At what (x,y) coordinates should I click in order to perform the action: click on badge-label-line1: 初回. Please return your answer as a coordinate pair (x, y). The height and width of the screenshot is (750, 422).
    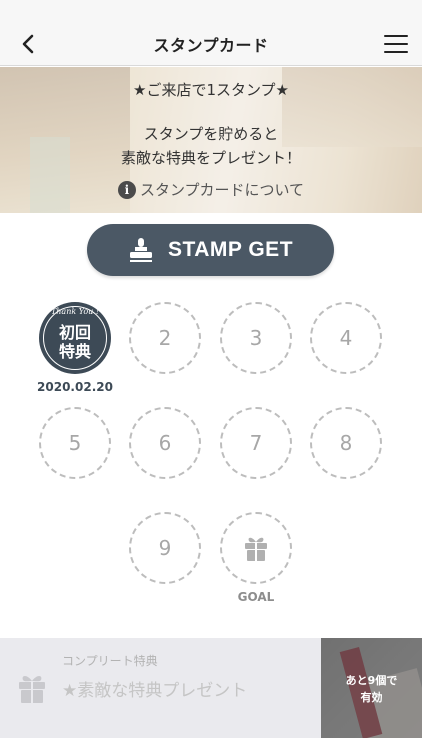
    Looking at the image, I should click on (74, 332).